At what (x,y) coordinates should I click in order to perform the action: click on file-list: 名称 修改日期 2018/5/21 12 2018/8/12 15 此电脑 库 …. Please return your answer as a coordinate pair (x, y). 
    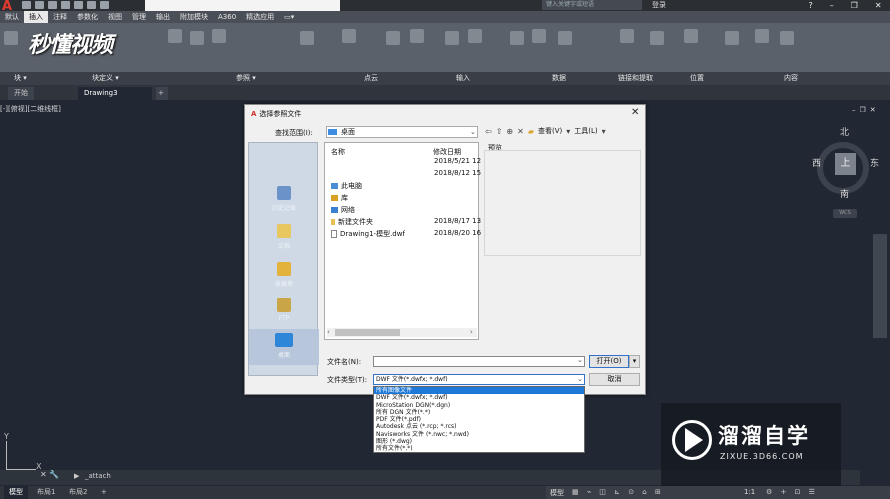
    Looking at the image, I should click on (402, 241).